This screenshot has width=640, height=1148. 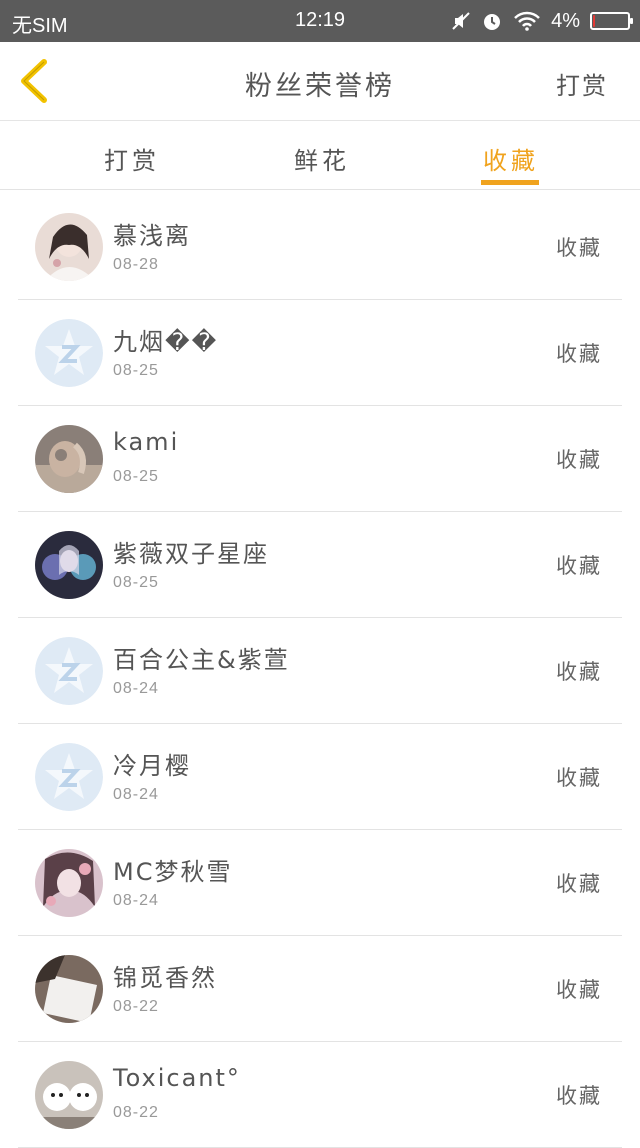 I want to click on user-name: 冷月樱, so click(x=152, y=766).